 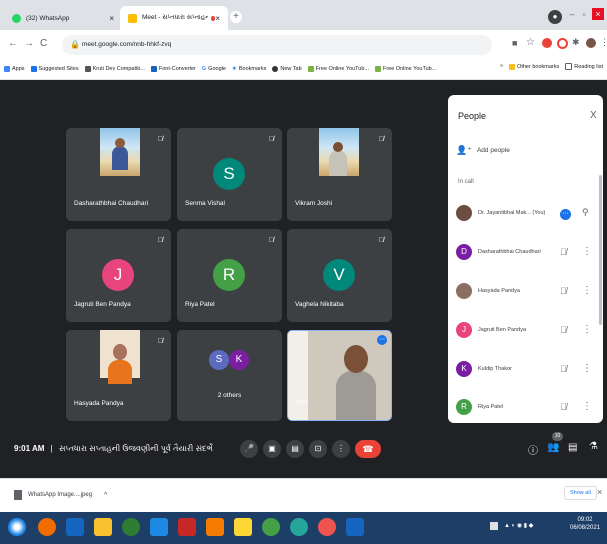 What do you see at coordinates (572, 447) in the screenshot?
I see `chat-icon: ▤` at bounding box center [572, 447].